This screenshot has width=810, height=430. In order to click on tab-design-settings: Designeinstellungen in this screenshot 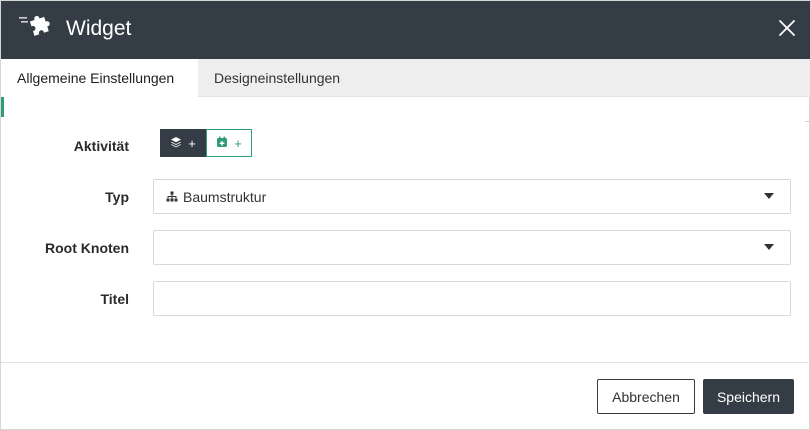, I will do `click(277, 78)`.